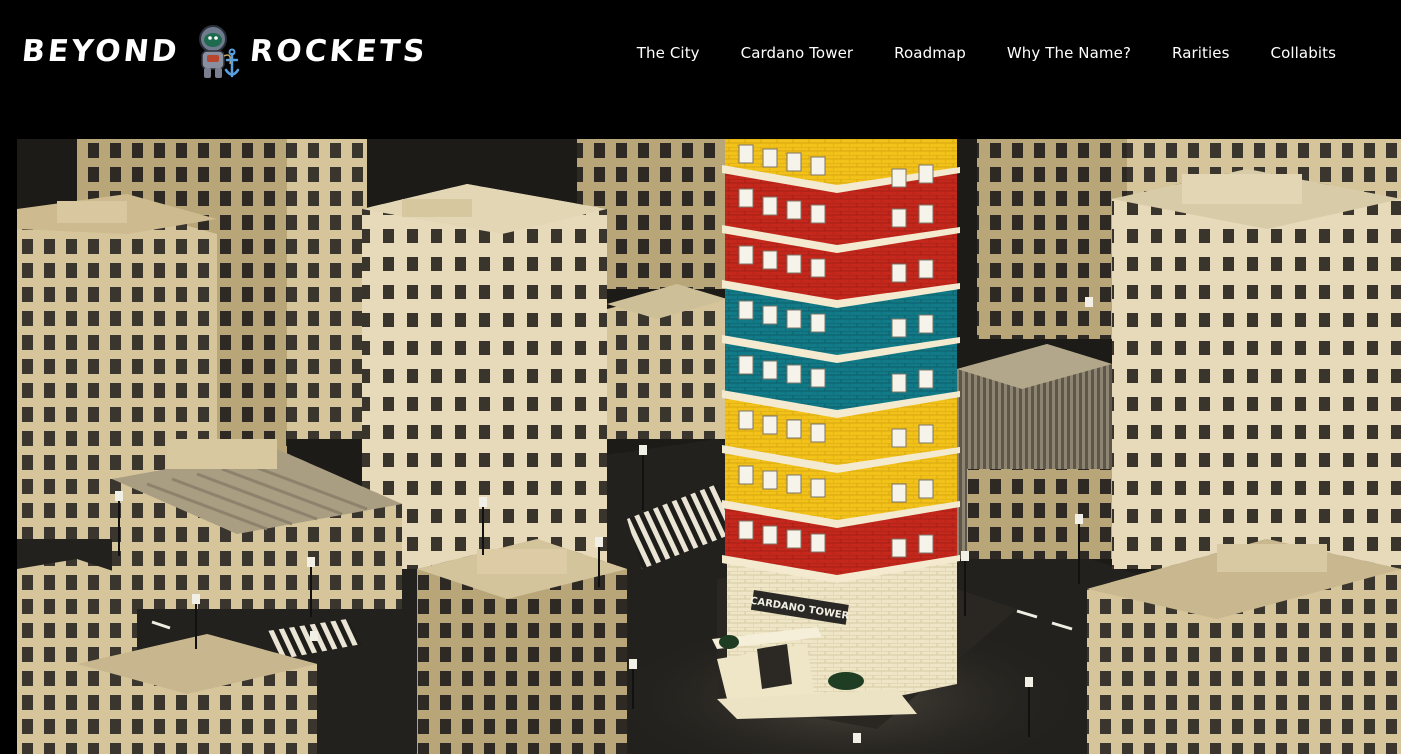 The height and width of the screenshot is (754, 1401). What do you see at coordinates (797, 53) in the screenshot?
I see `nav-item-cardano-tower: Cardano Tower` at bounding box center [797, 53].